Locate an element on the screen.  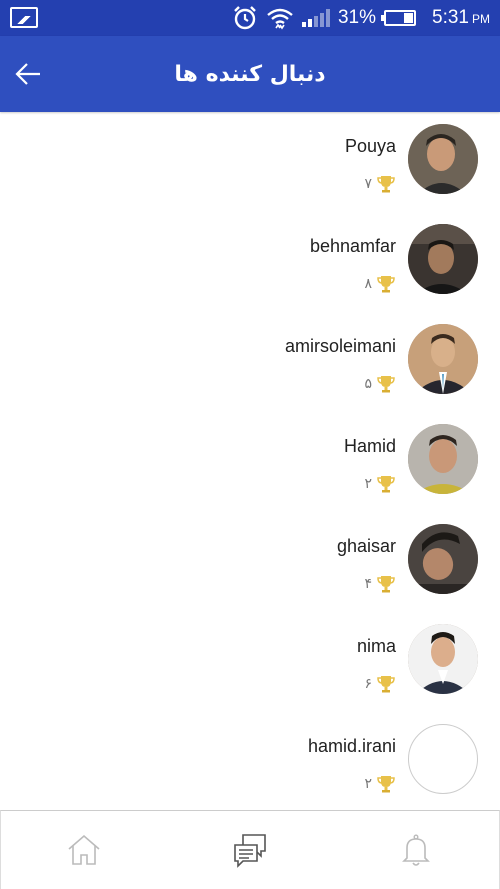
score: ۶ is located at coordinates (380, 684).